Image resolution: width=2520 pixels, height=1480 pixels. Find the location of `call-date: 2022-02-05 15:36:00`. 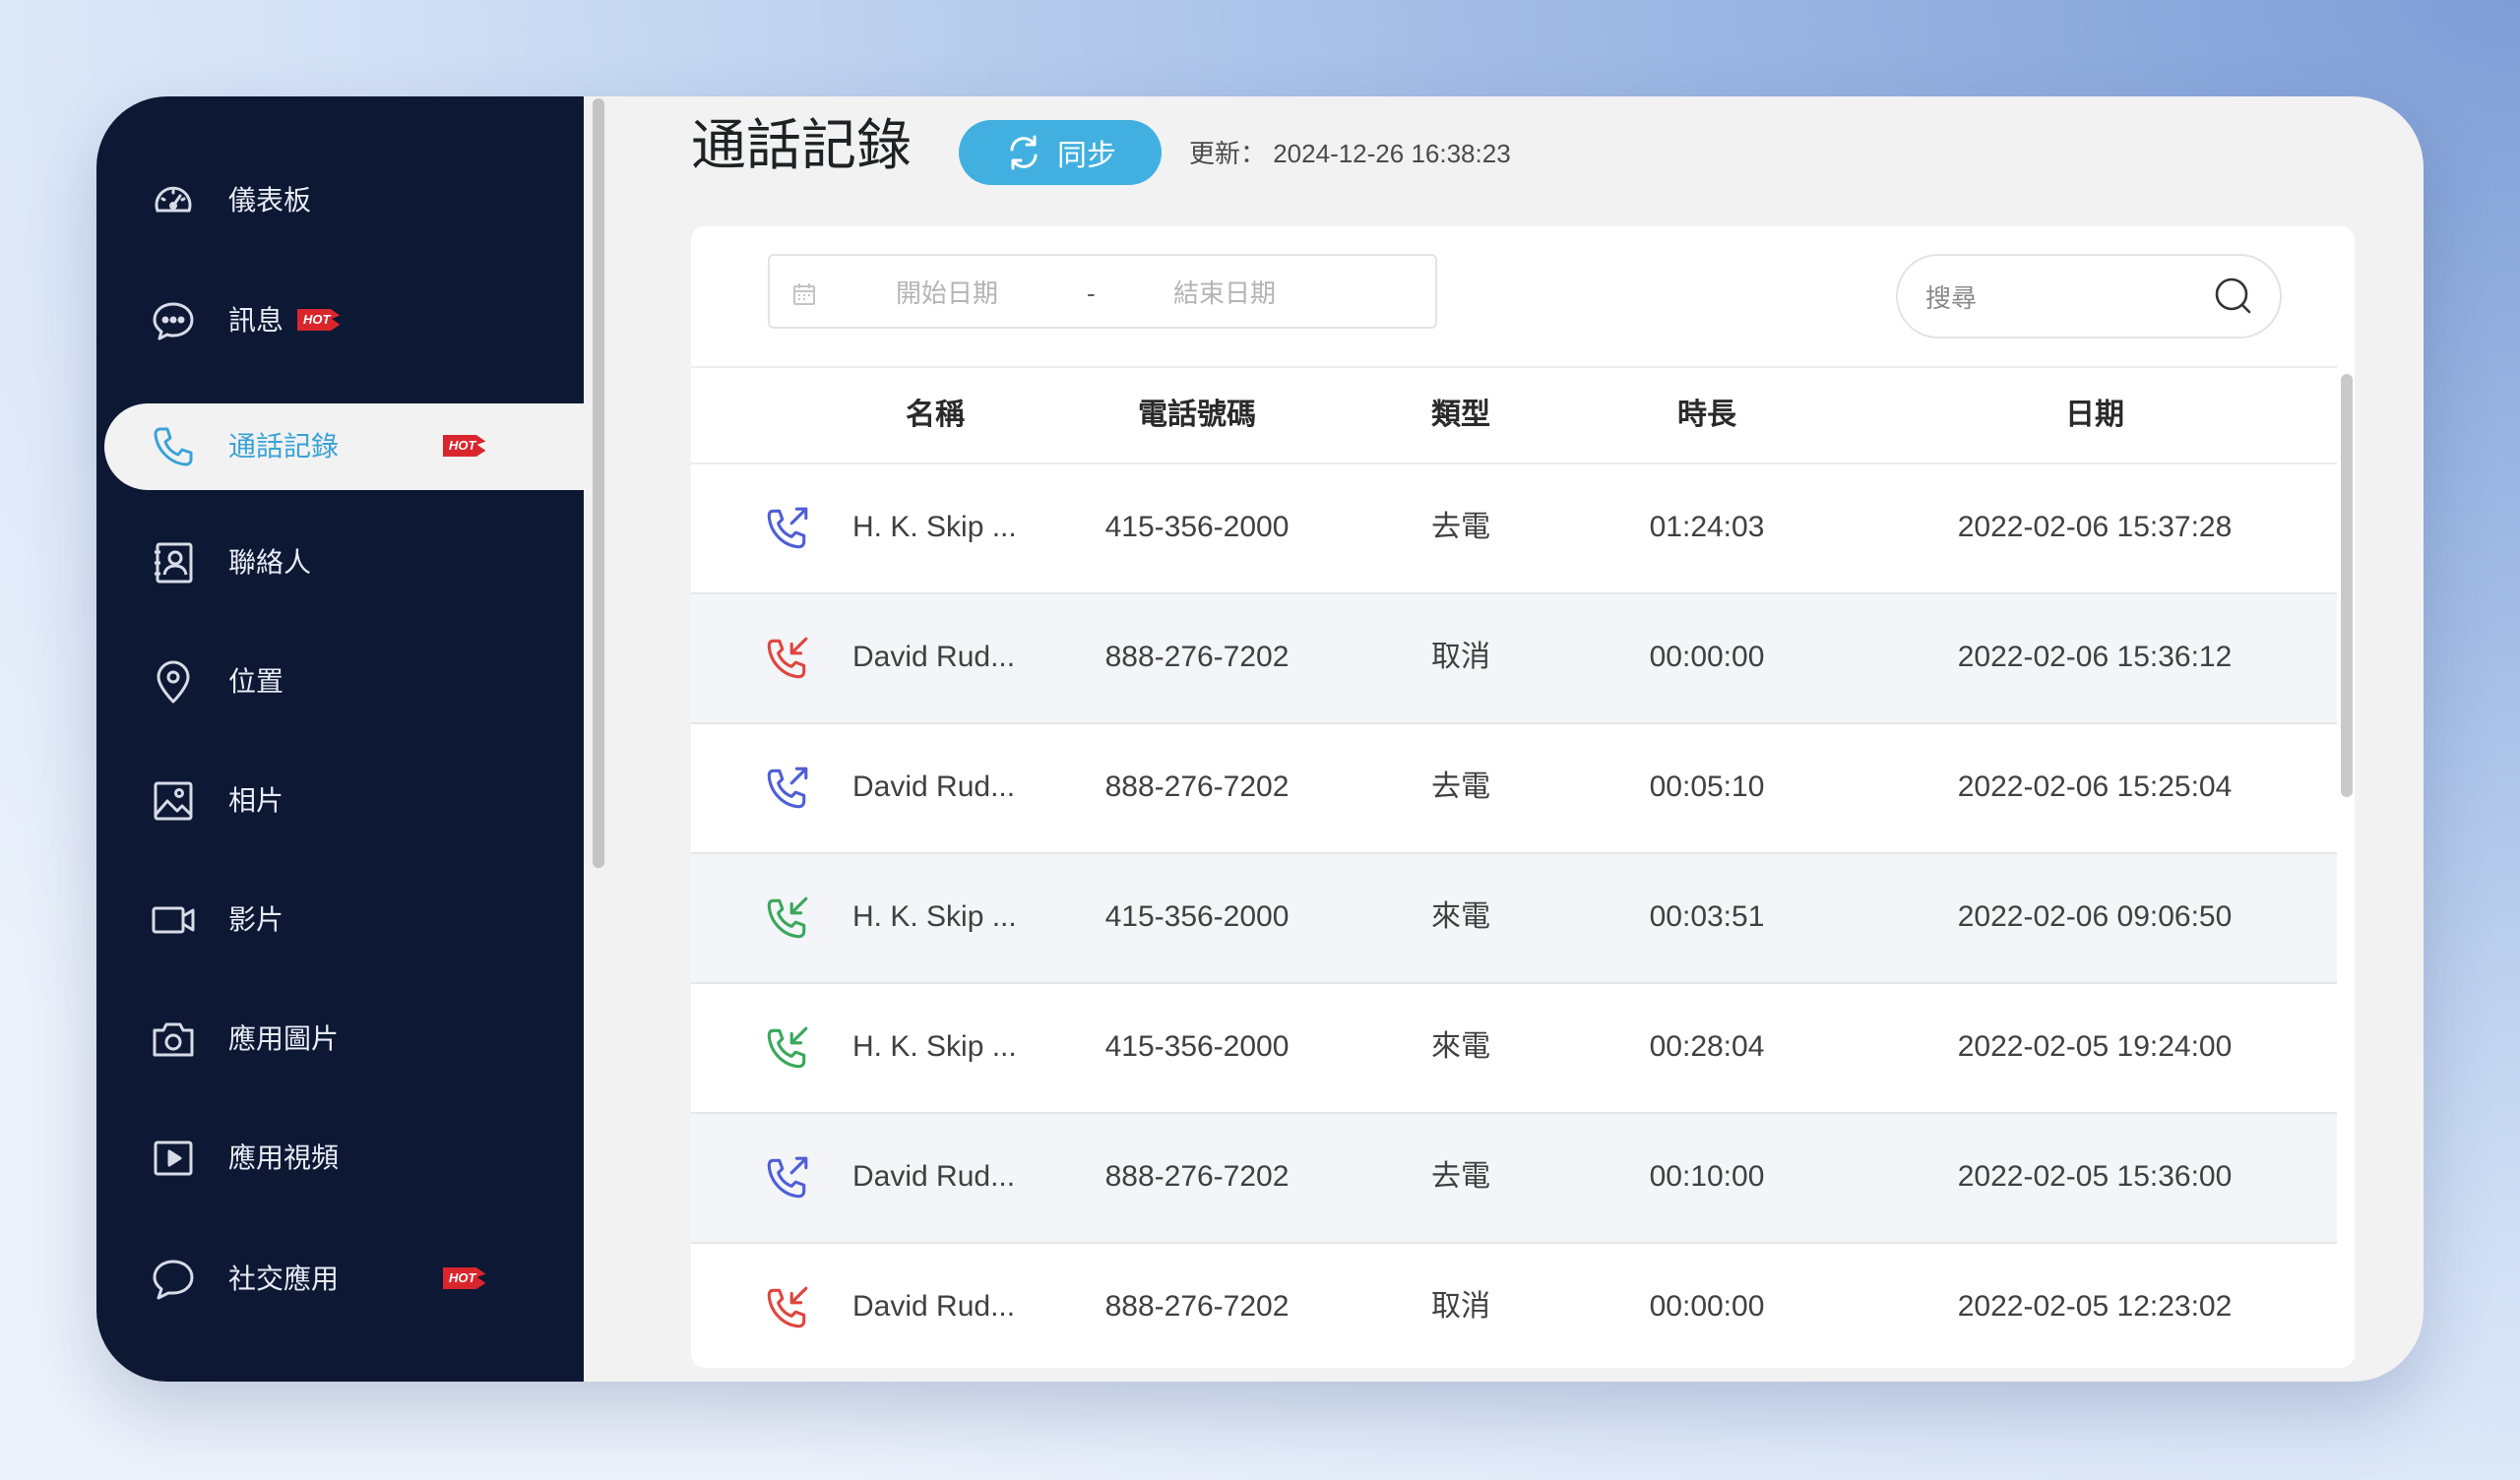

call-date: 2022-02-05 15:36:00 is located at coordinates (2095, 1176).